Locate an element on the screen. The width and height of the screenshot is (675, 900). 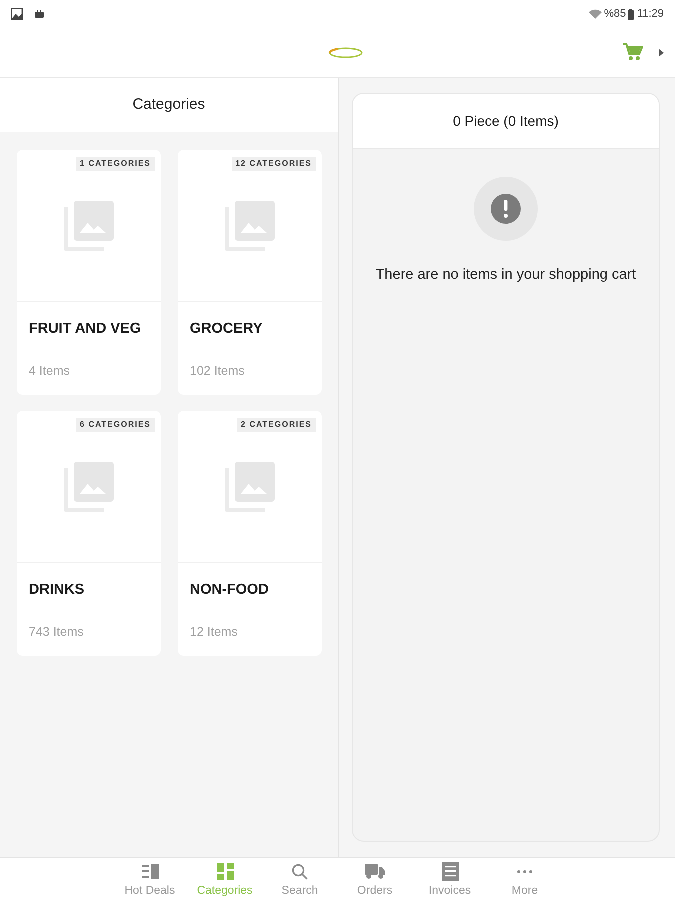
nav-tab: Invoices is located at coordinates (450, 879).